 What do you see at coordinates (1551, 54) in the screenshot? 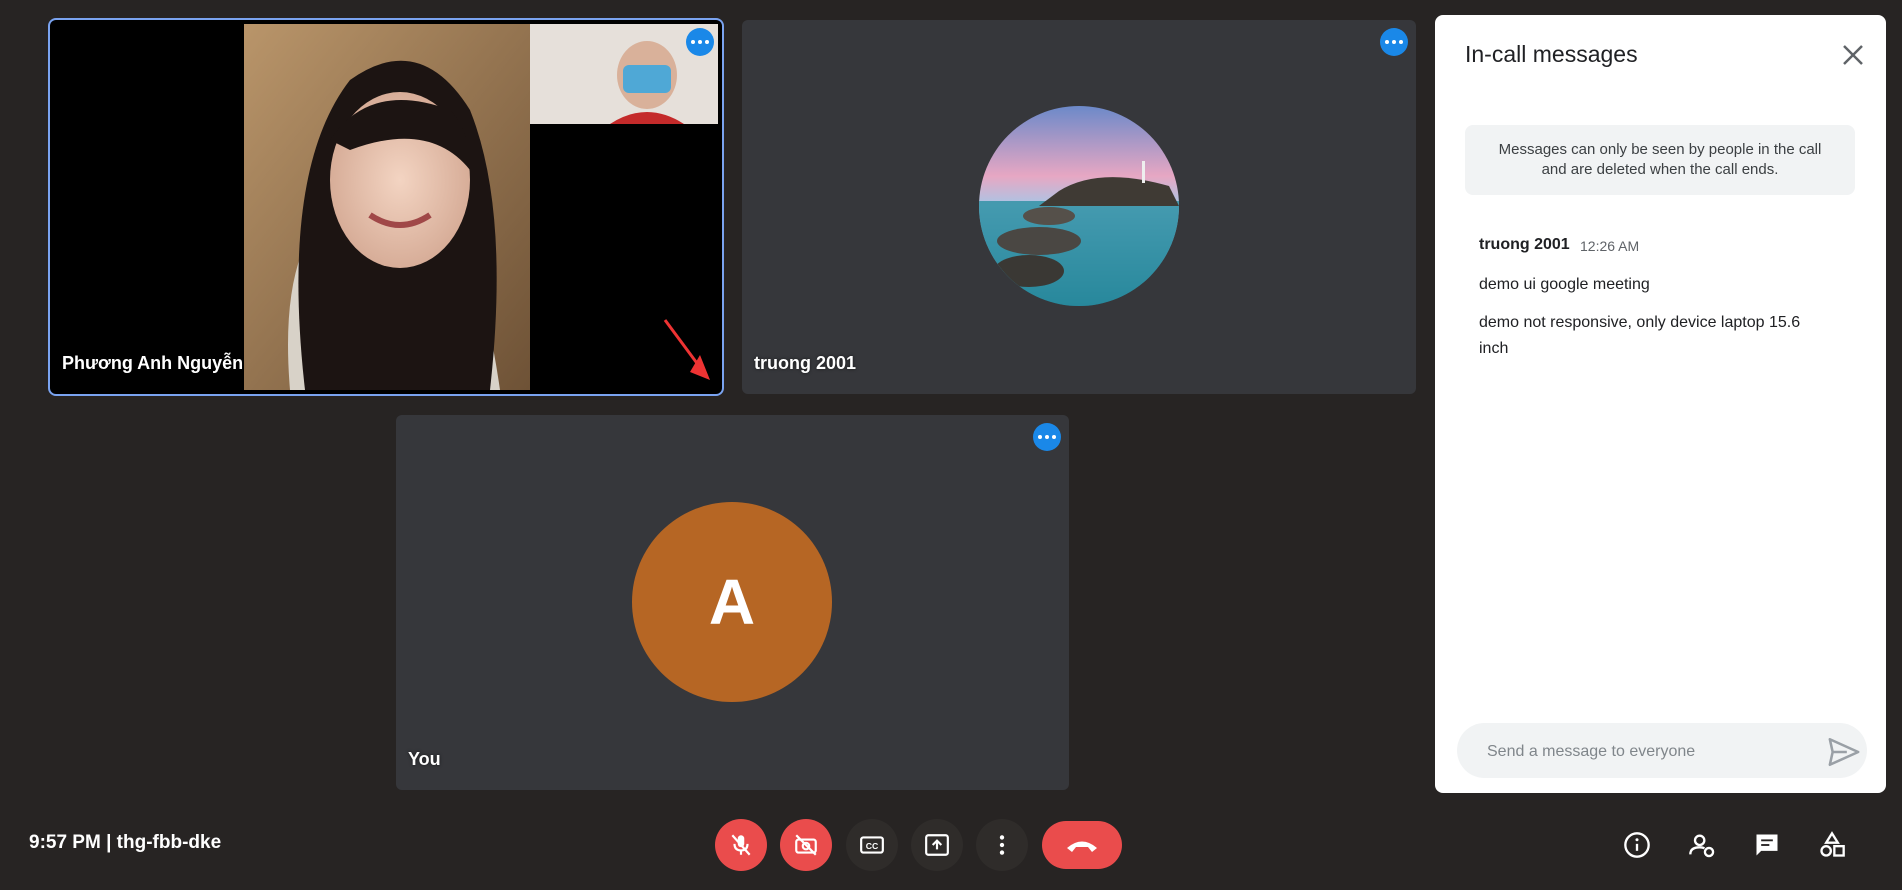
I see `panel-title: In-call messages` at bounding box center [1551, 54].